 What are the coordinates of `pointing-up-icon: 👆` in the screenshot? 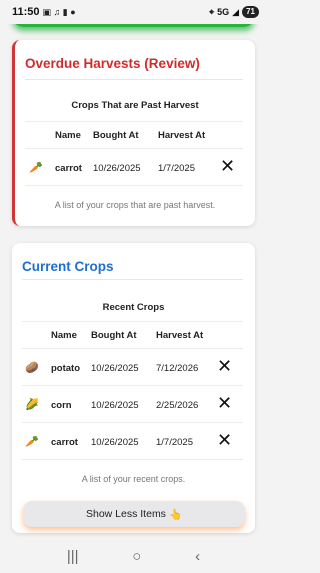 It's located at (175, 514).